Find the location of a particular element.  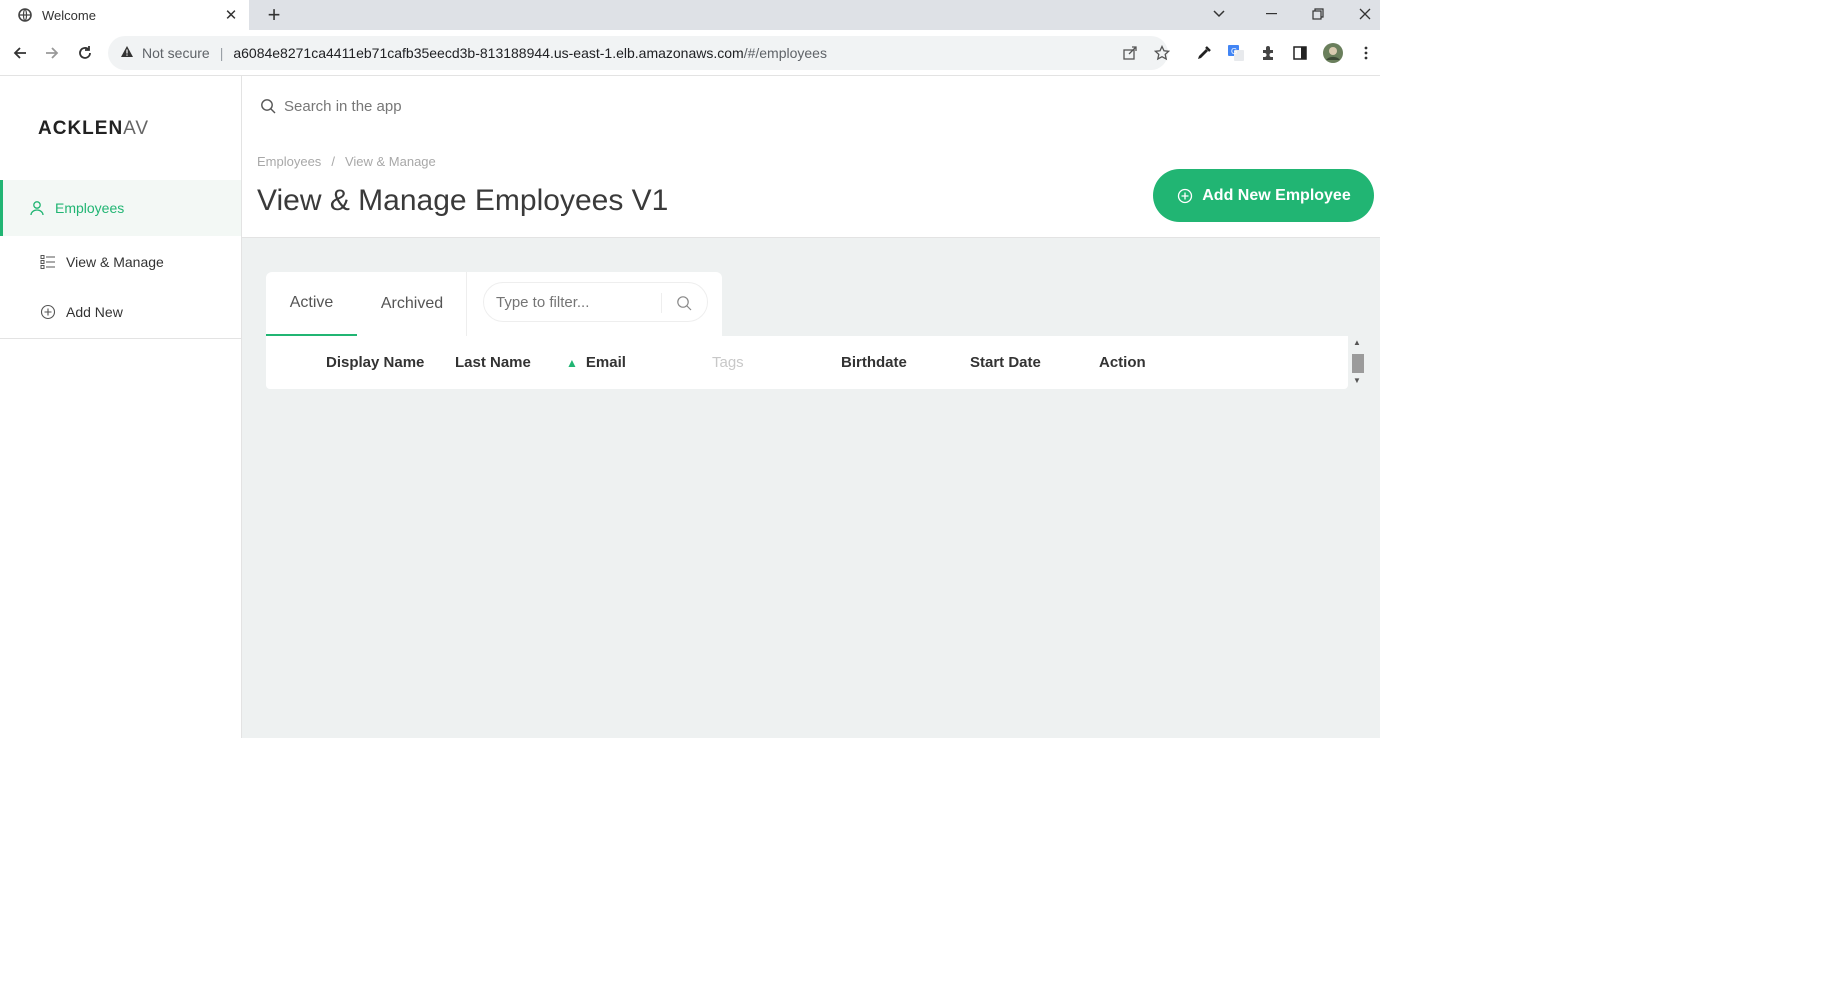

profile-avatar is located at coordinates (1333, 53).